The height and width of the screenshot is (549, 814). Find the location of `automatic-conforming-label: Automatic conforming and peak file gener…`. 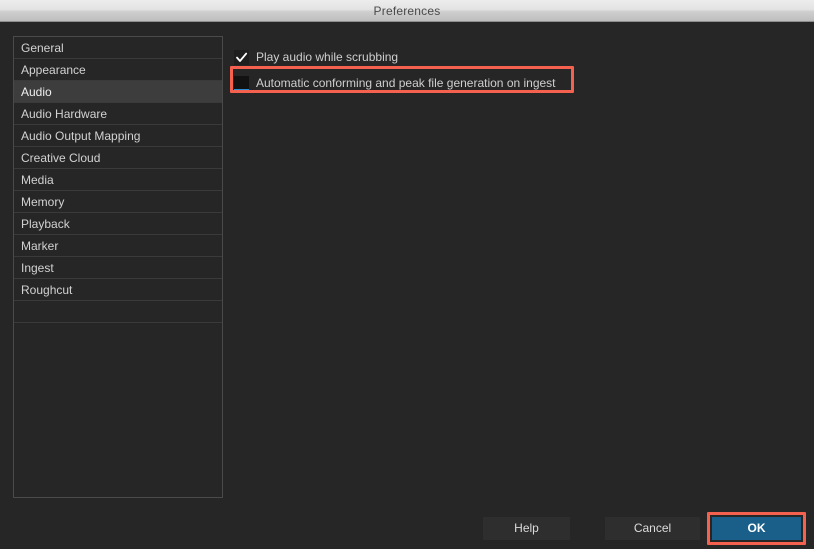

automatic-conforming-label: Automatic conforming and peak file gener… is located at coordinates (406, 83).